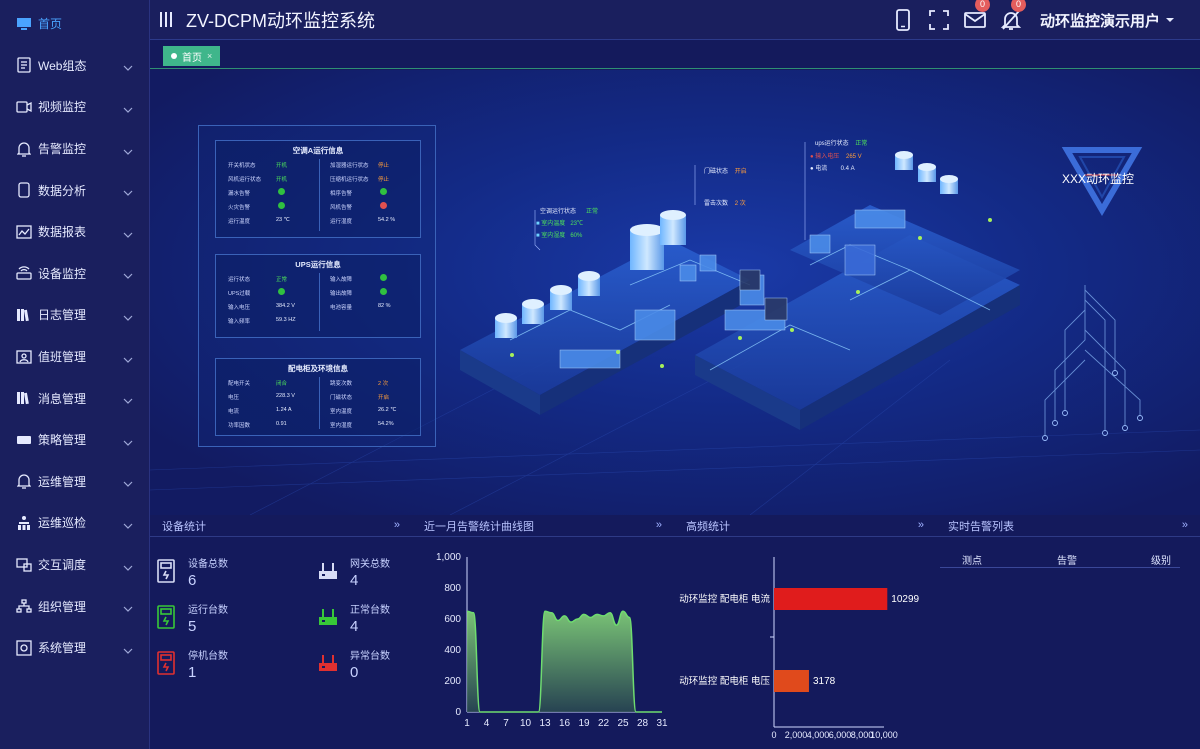  I want to click on sidebar-item: 告警监控, so click(74, 149).